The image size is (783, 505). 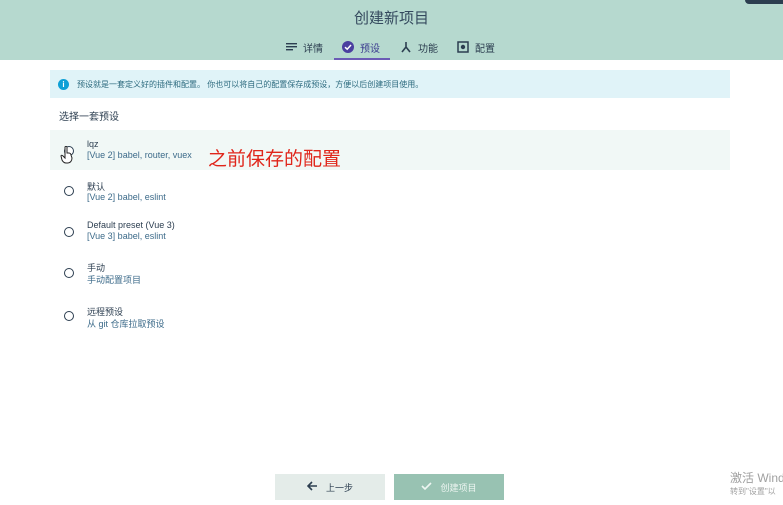 What do you see at coordinates (391, 18) in the screenshot?
I see `page-title: 创建新项目` at bounding box center [391, 18].